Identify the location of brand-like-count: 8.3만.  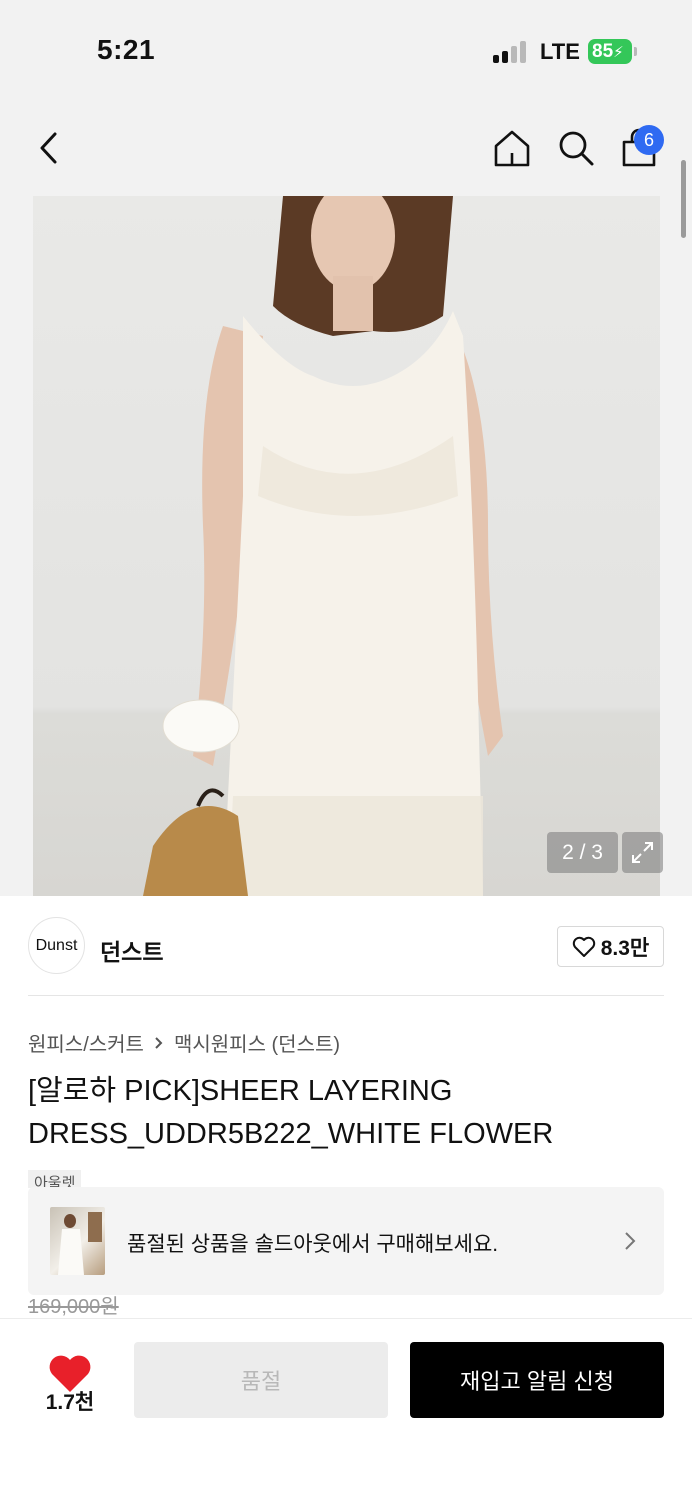
(625, 948).